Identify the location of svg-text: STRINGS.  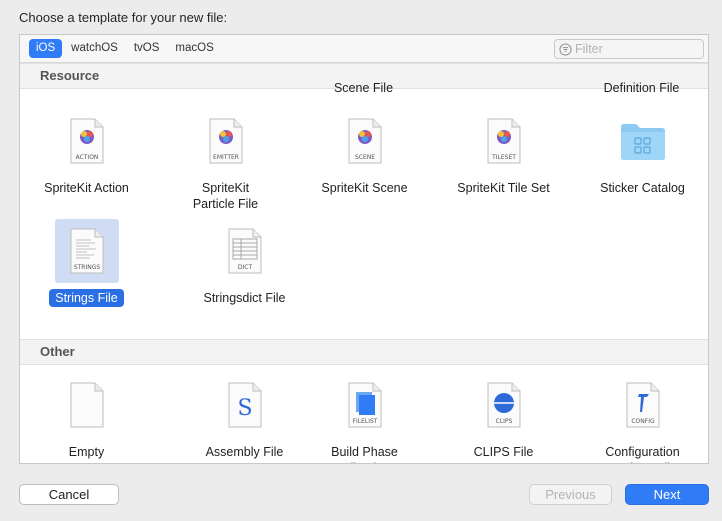
(86, 267).